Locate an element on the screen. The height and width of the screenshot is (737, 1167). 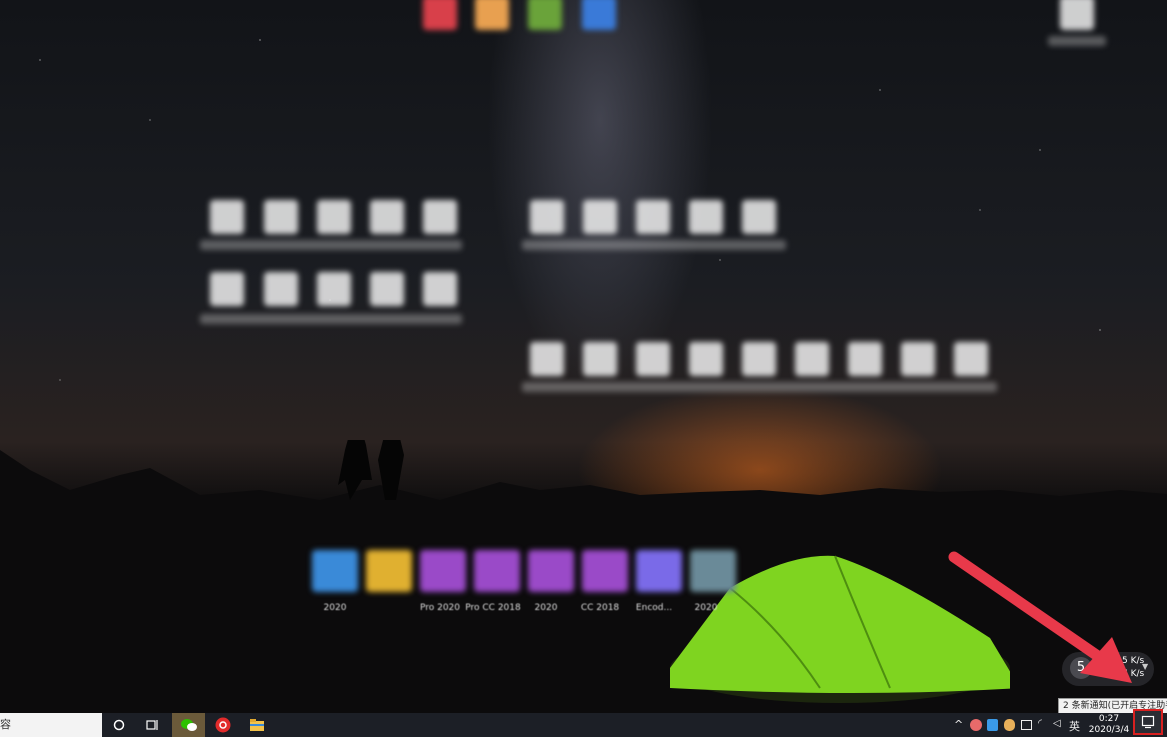
wechat-icon is located at coordinates (188, 725).